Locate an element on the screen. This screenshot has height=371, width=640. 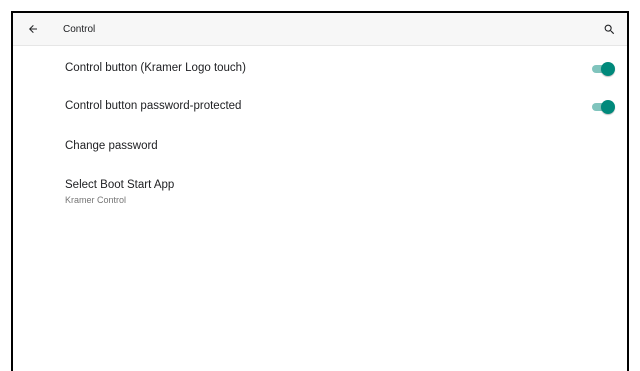
setting-change-password: Change password is located at coordinates (320, 147).